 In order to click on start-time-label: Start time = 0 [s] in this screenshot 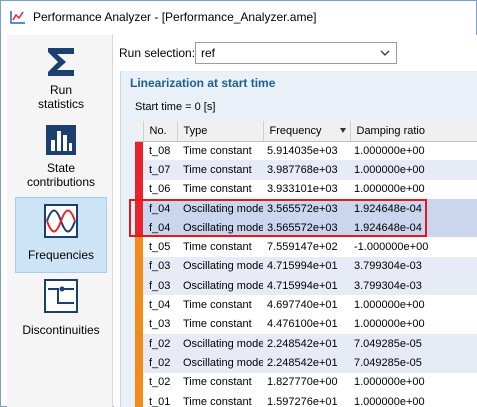, I will do `click(175, 107)`.